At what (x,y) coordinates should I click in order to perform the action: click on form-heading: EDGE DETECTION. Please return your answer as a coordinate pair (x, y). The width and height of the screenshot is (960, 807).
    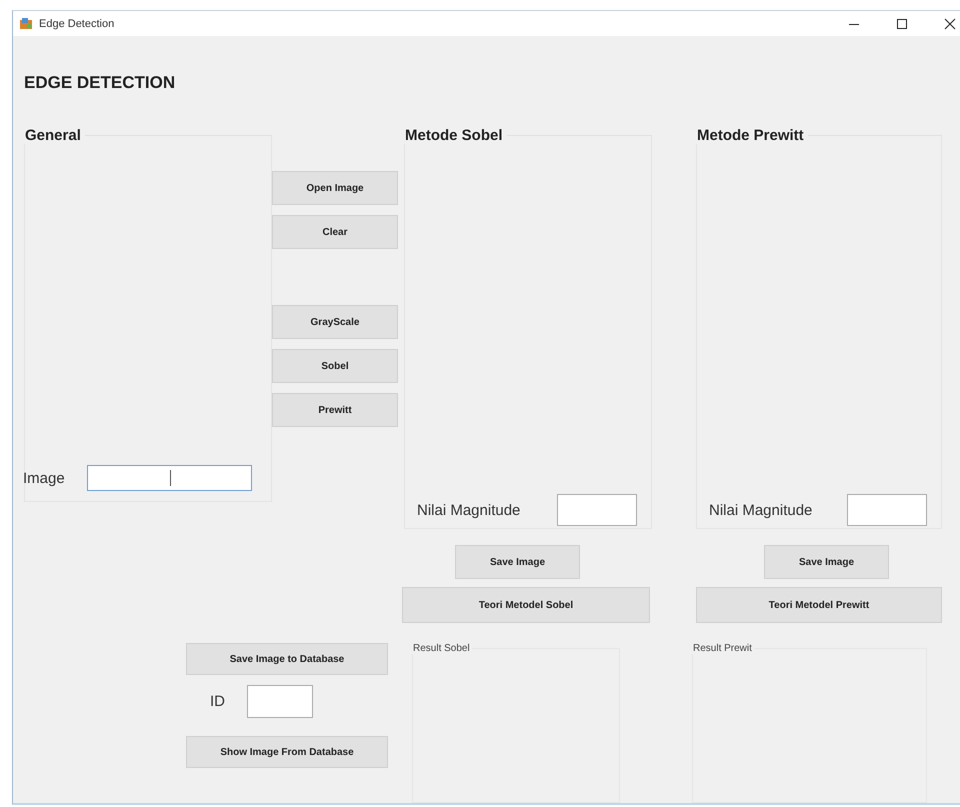
    Looking at the image, I should click on (100, 83).